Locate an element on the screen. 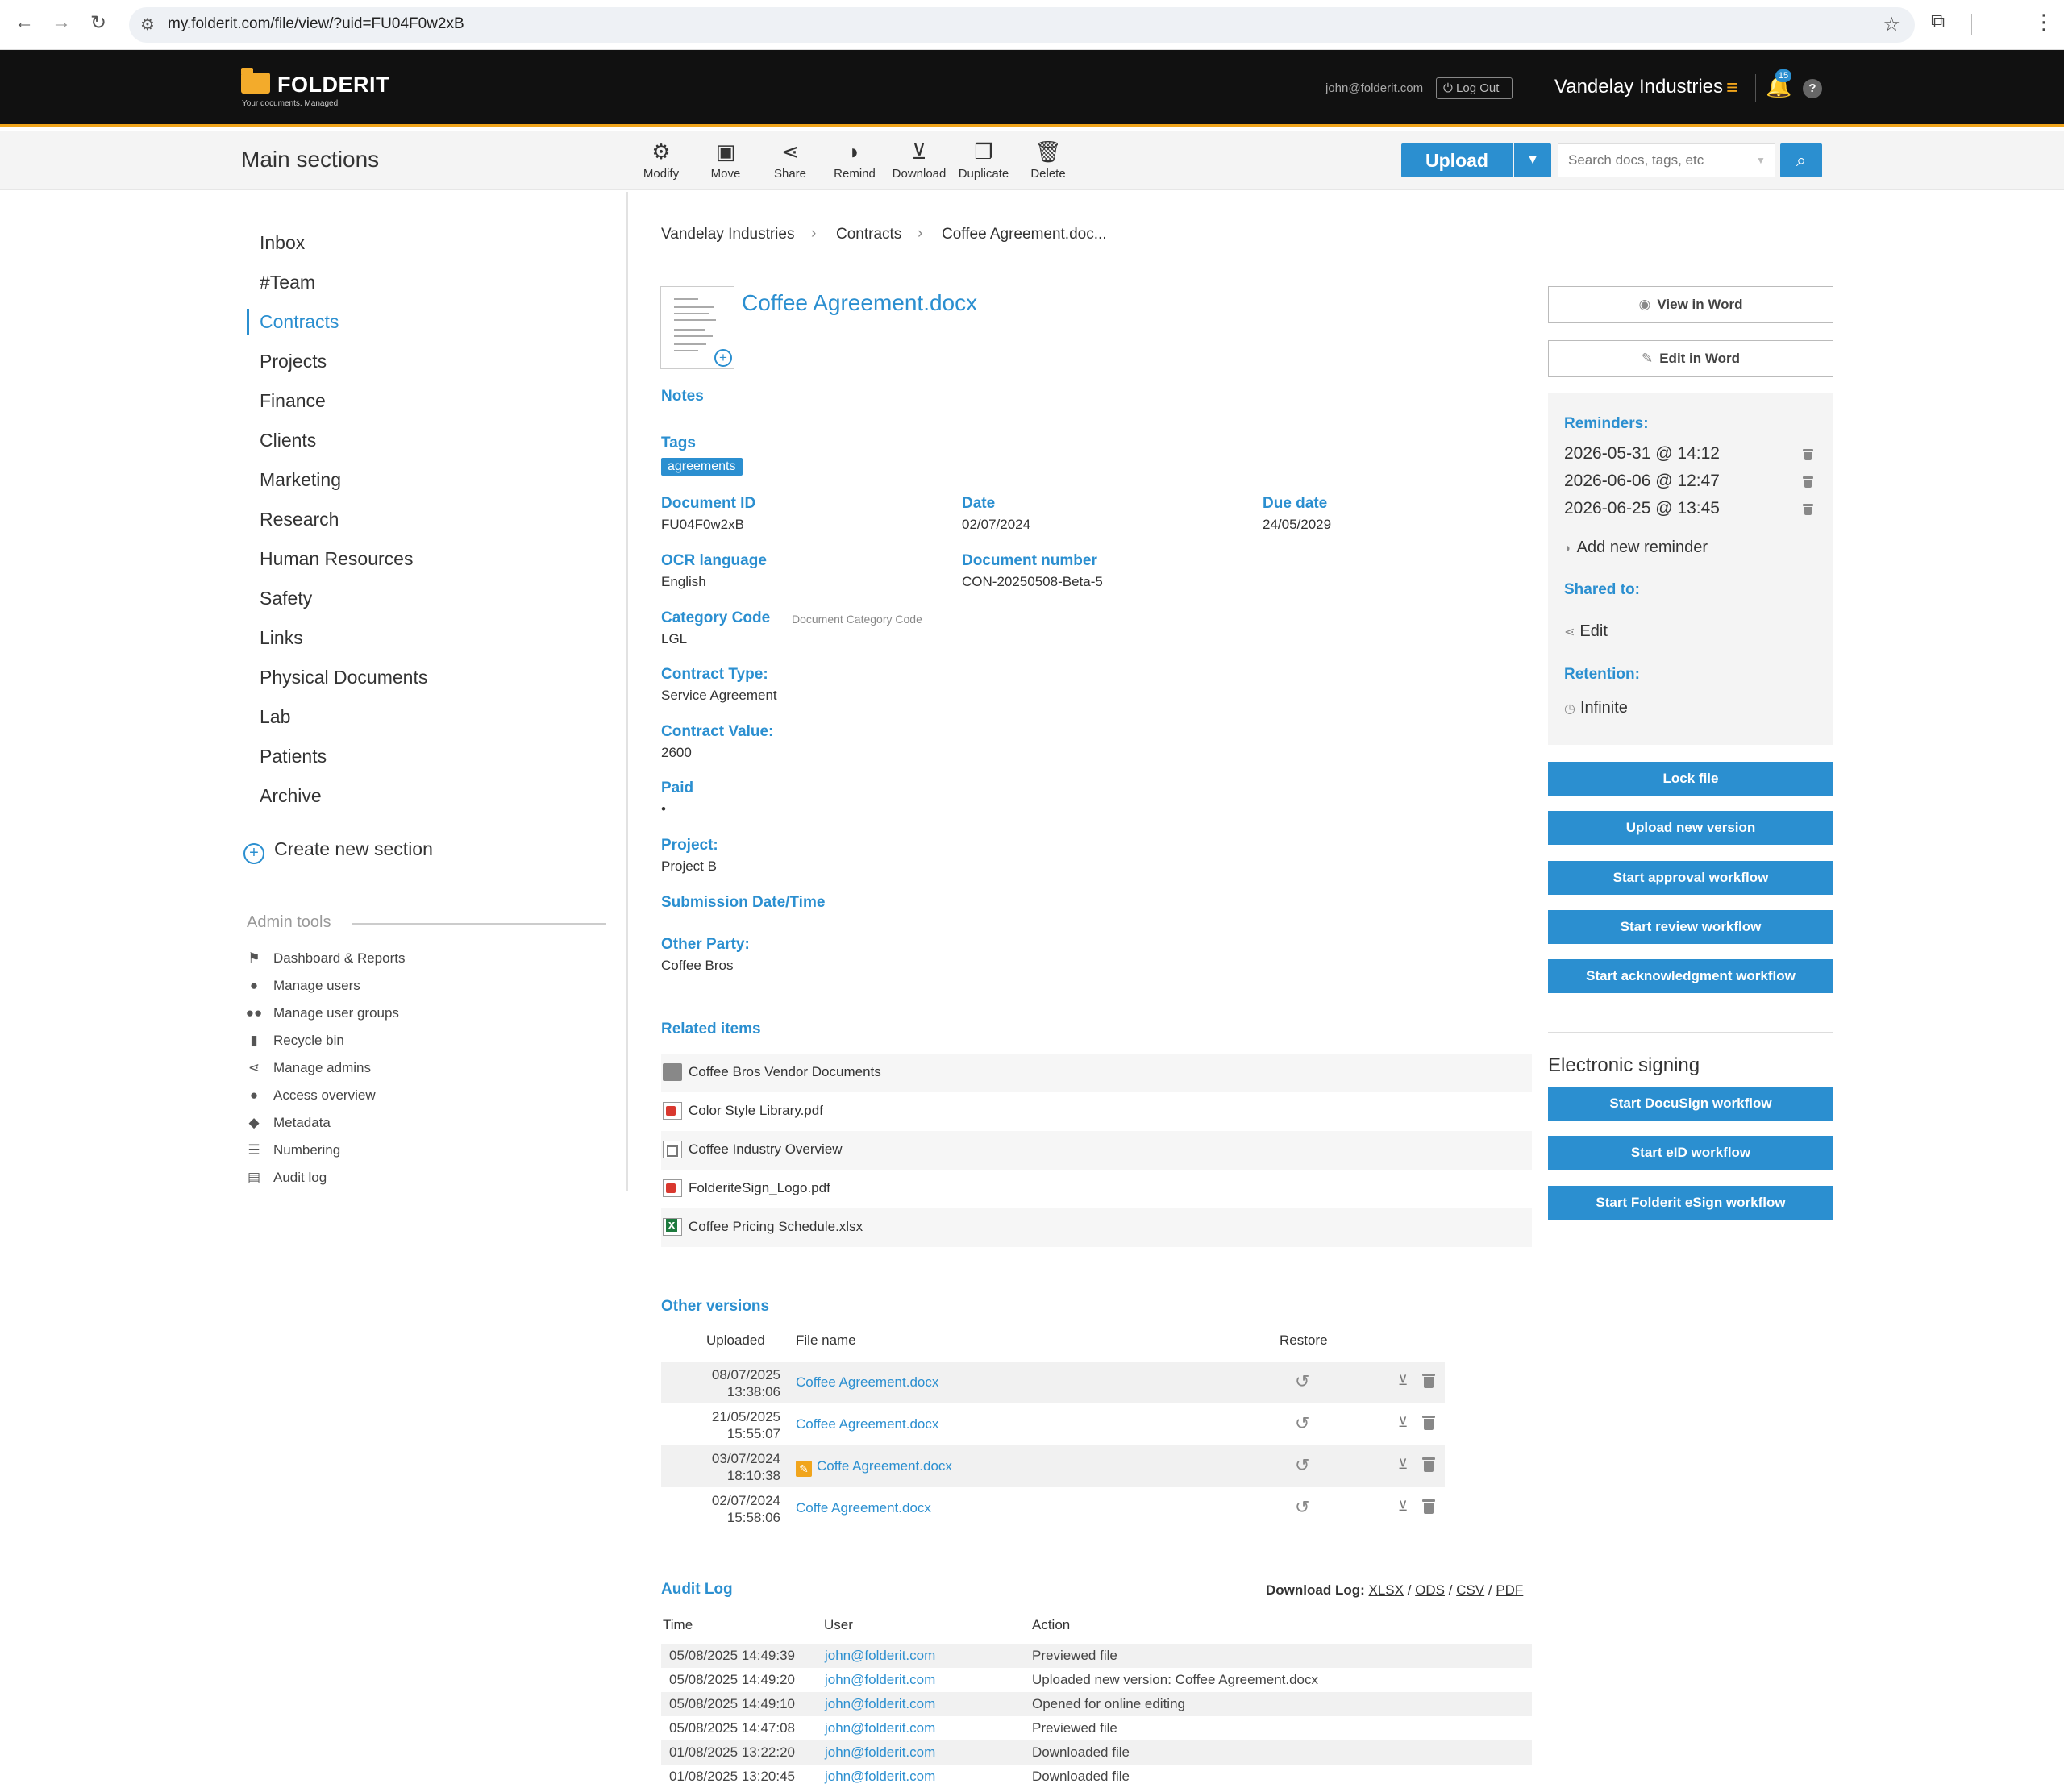 This screenshot has height=1792, width=2064. related-item: Color Style Library.pdf is located at coordinates (1096, 1111).